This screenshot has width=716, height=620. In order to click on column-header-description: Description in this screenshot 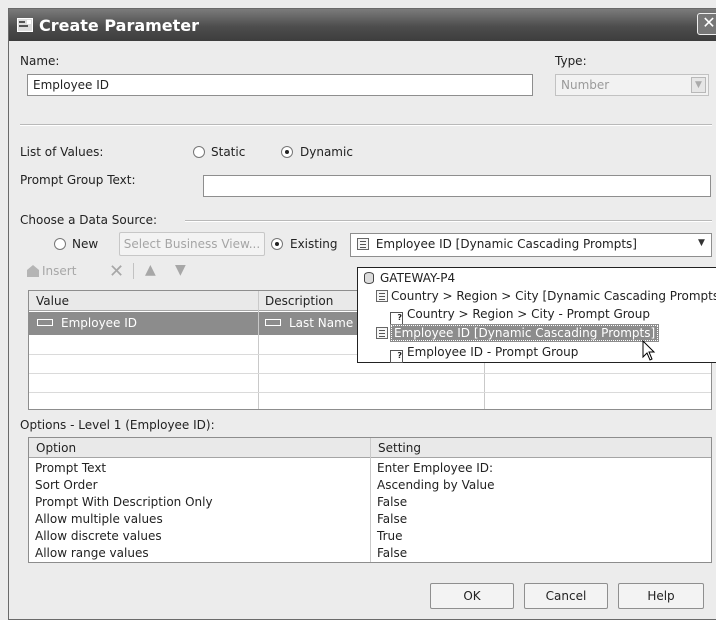, I will do `click(299, 301)`.